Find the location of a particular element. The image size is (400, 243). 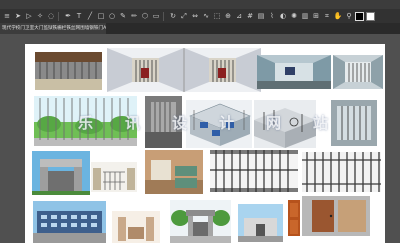

illustration-iron-gate is located at coordinates (254, 171).